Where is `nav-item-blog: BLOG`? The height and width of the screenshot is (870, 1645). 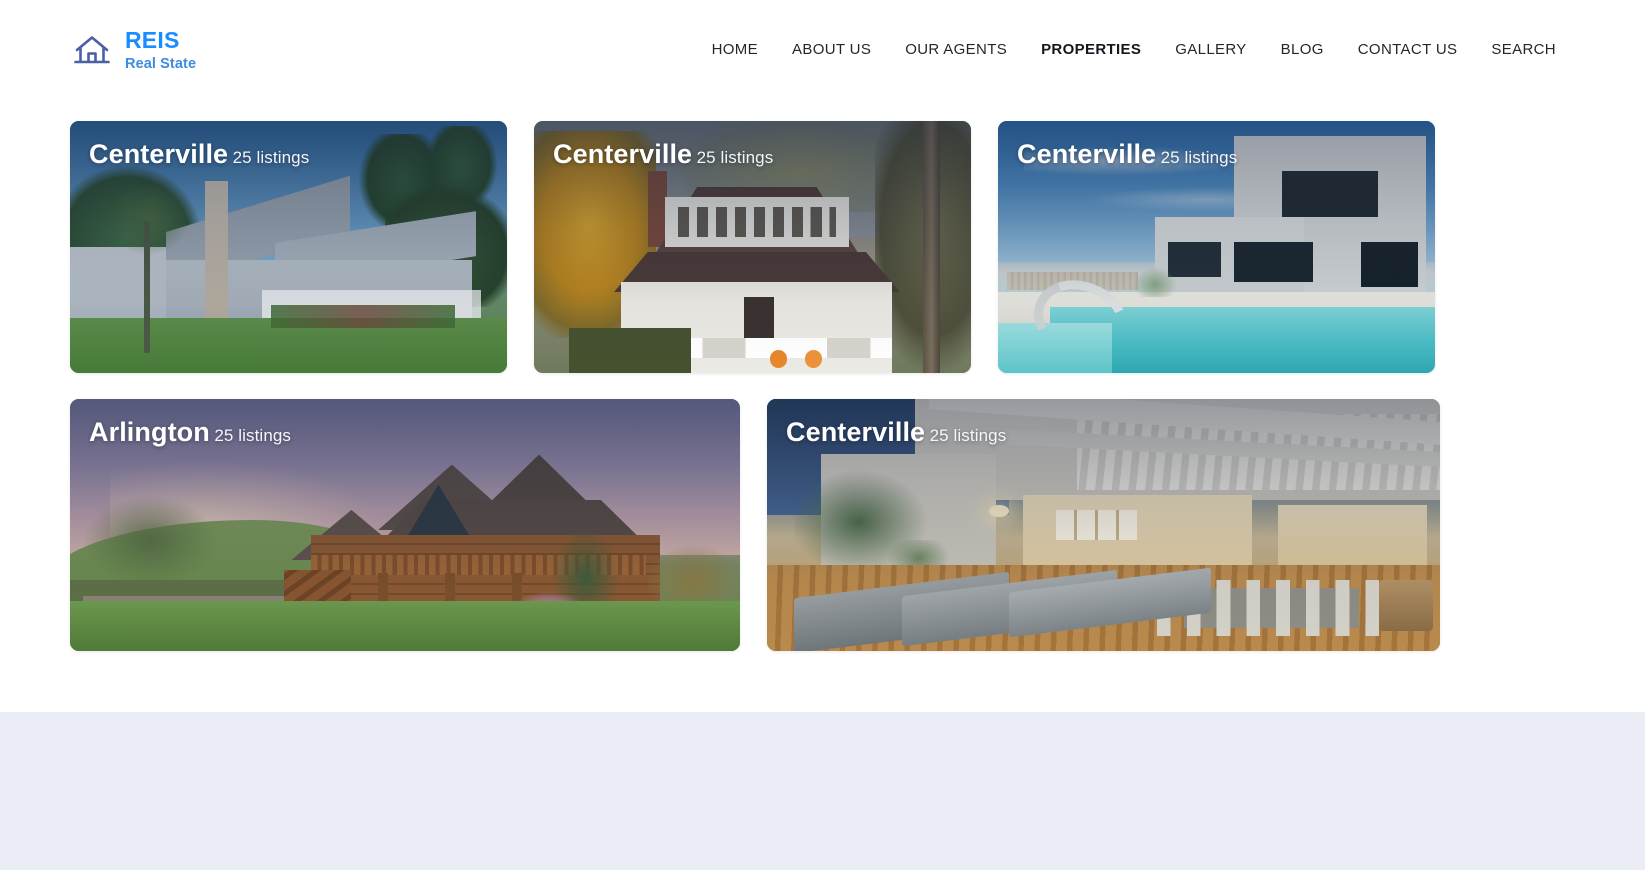 nav-item-blog: BLOG is located at coordinates (1302, 49).